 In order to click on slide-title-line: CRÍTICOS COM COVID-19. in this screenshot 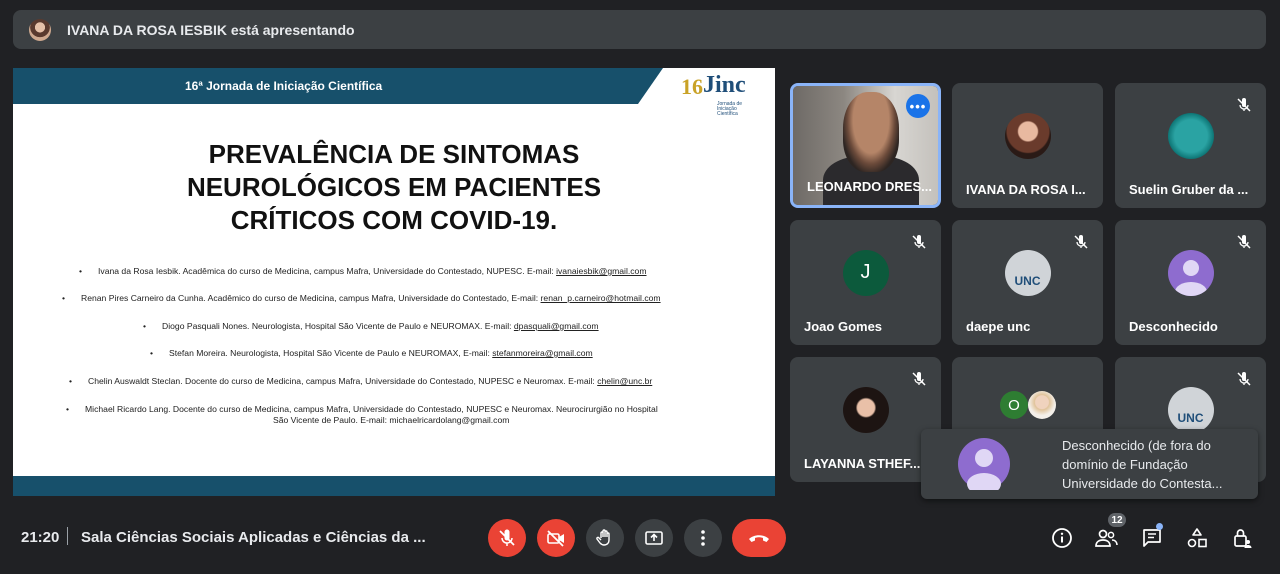, I will do `click(394, 220)`.